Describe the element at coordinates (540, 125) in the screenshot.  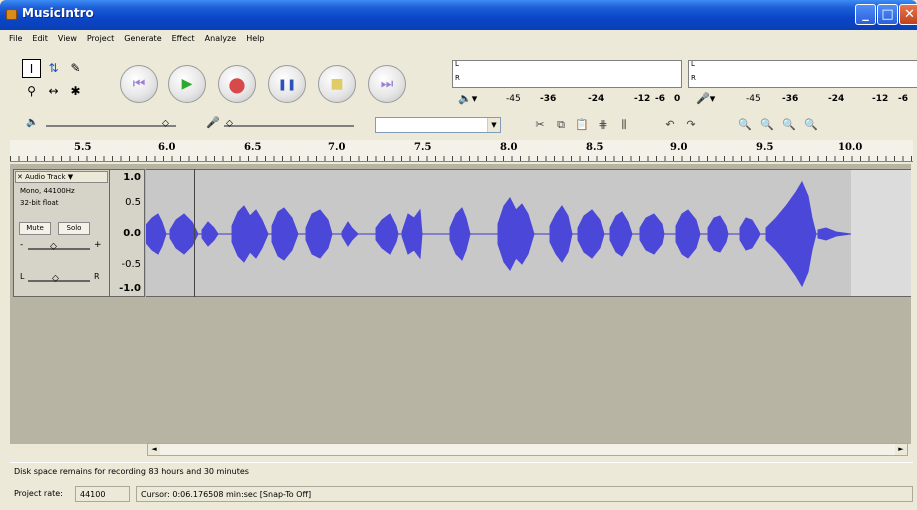
I see `cut-icon: ✂` at that location.